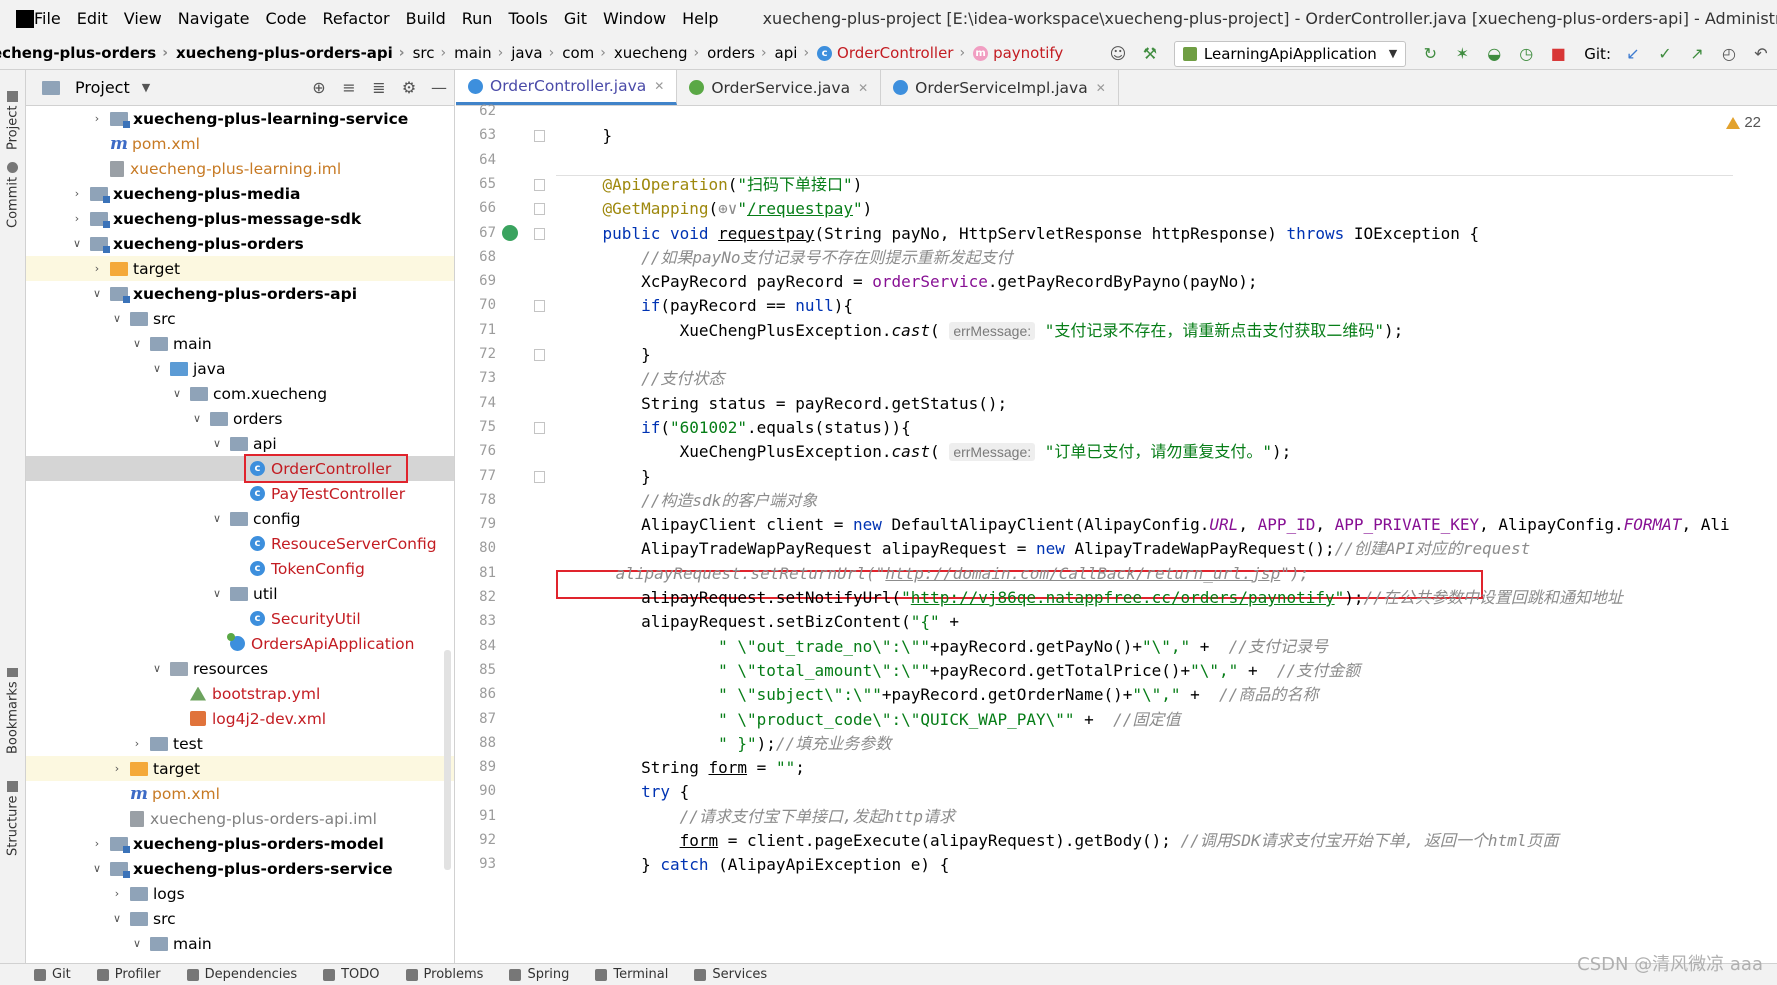 The height and width of the screenshot is (985, 1777). I want to click on project-scrollbar, so click(447, 760).